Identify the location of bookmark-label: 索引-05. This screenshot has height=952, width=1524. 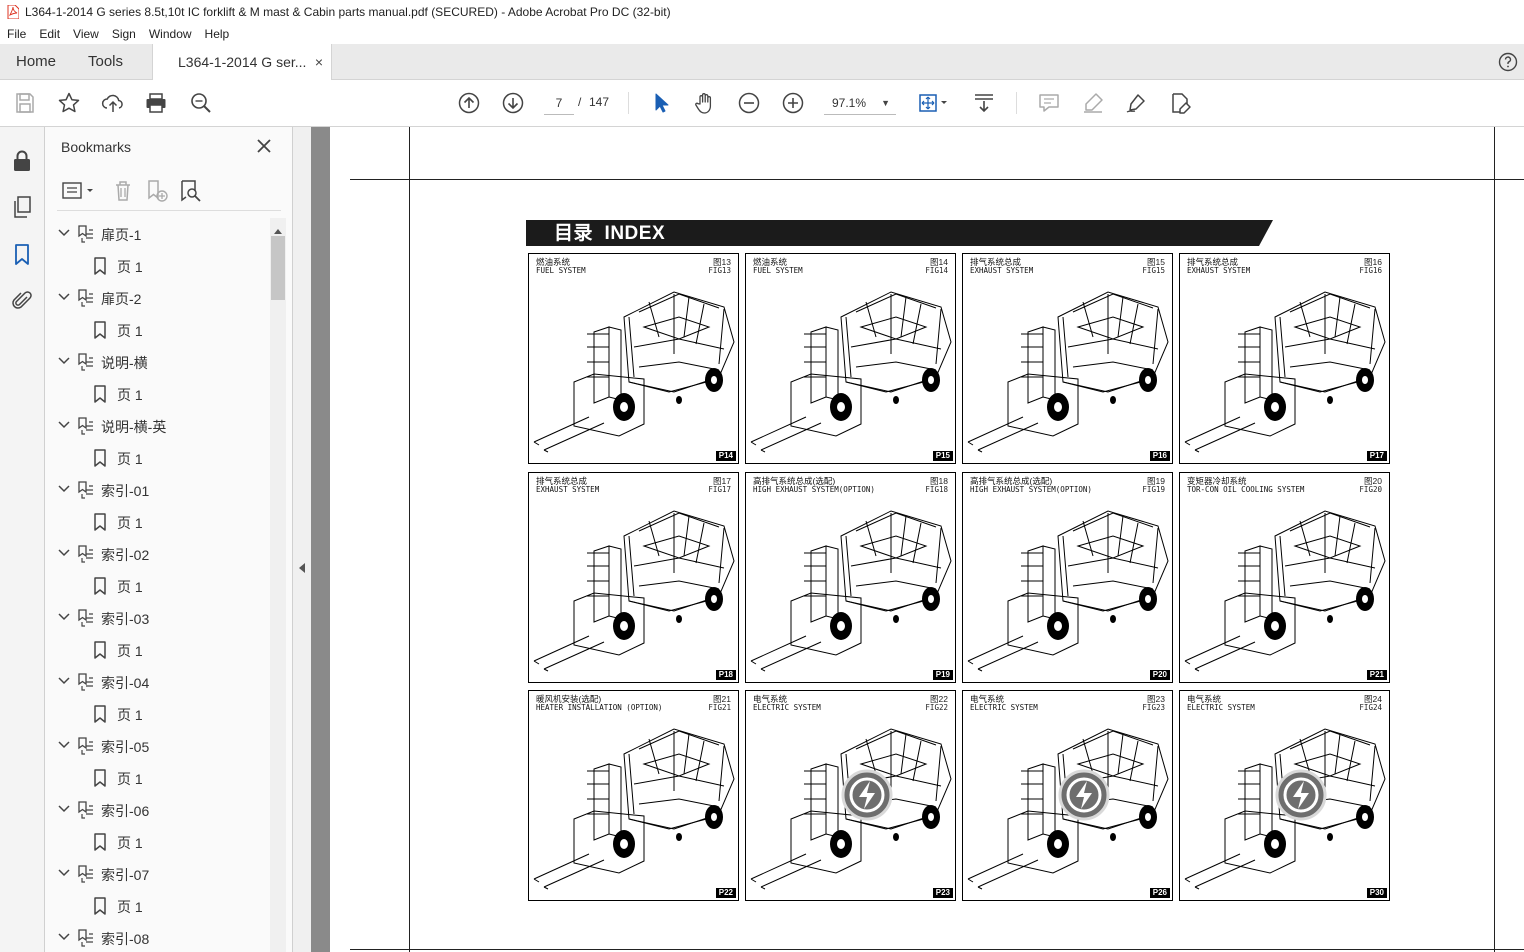
(125, 747).